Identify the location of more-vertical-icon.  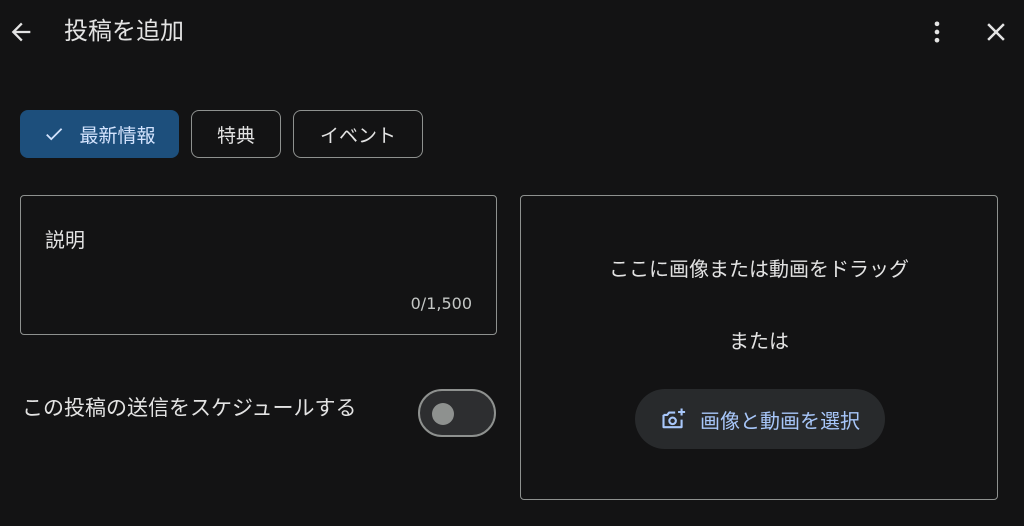
(937, 32).